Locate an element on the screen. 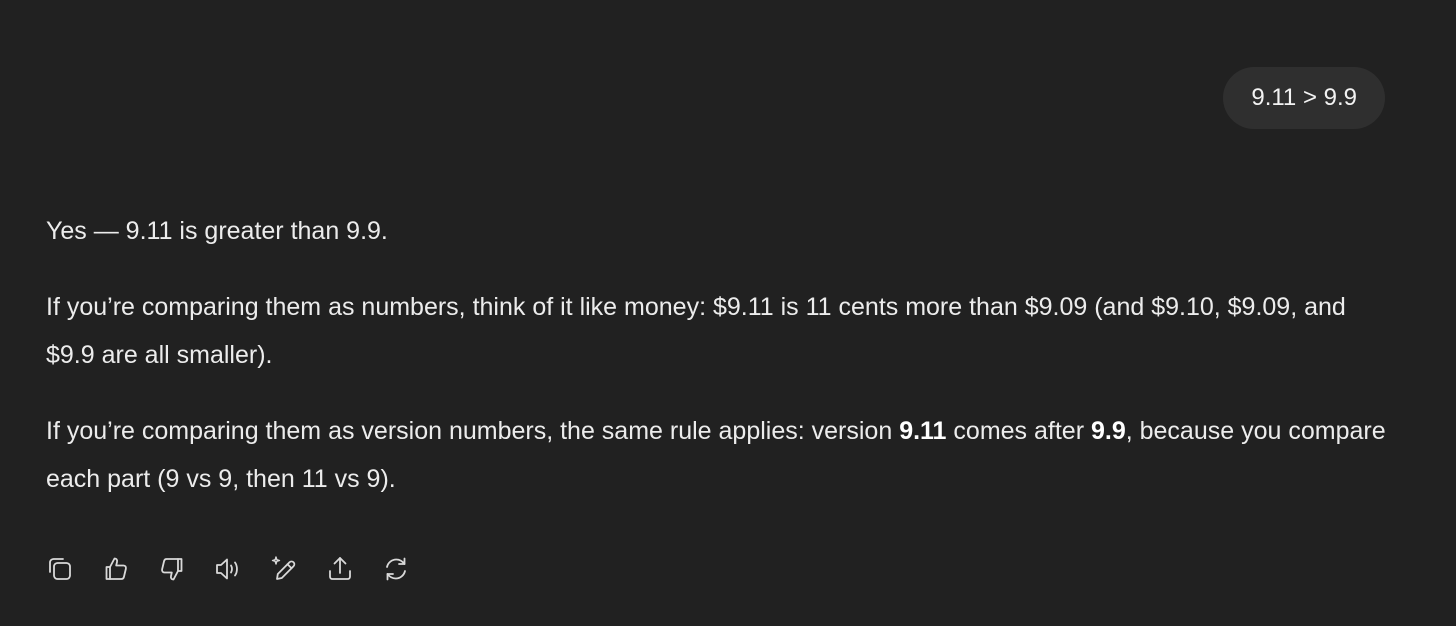 The width and height of the screenshot is (1456, 626). copy-icon is located at coordinates (60, 569).